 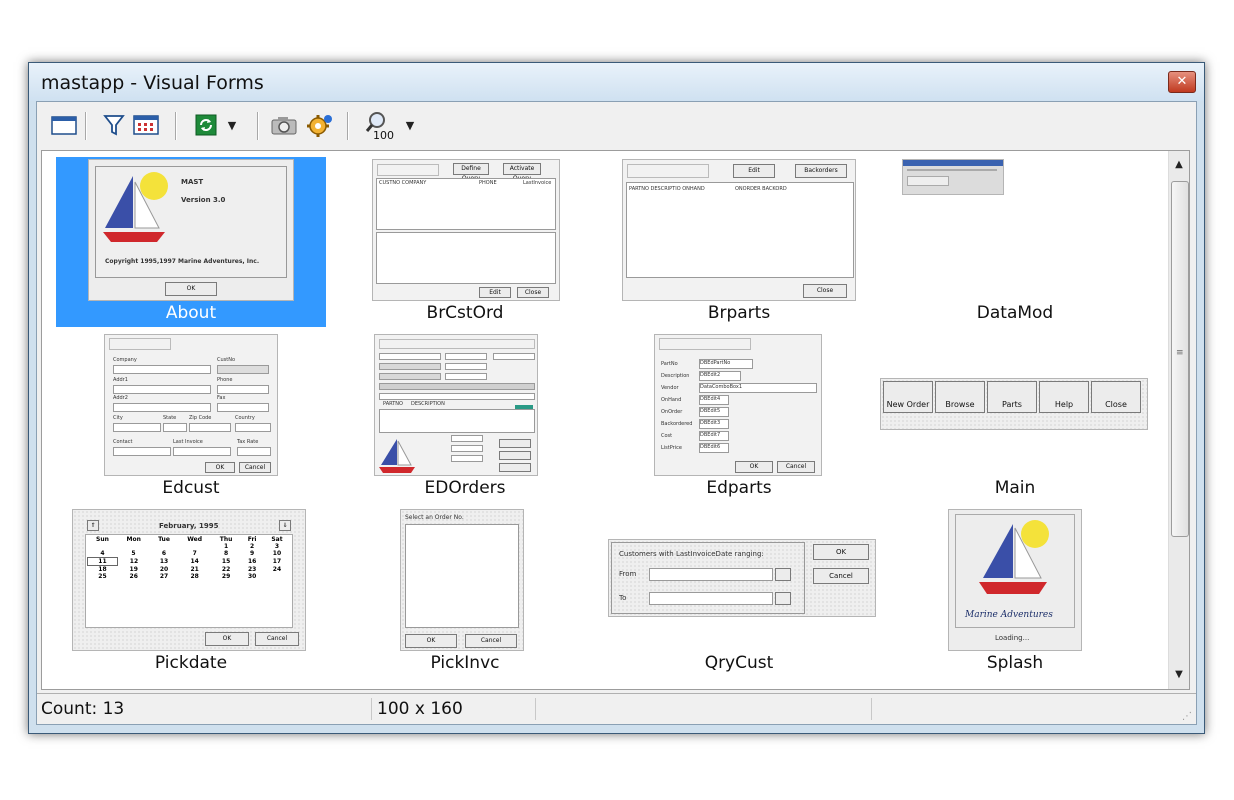 I want to click on camera-icon, so click(x=284, y=125).